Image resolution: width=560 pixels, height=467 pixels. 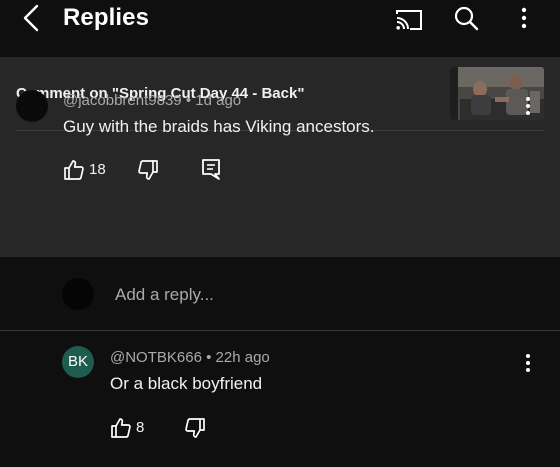 I want to click on search-icon, so click(x=466, y=18).